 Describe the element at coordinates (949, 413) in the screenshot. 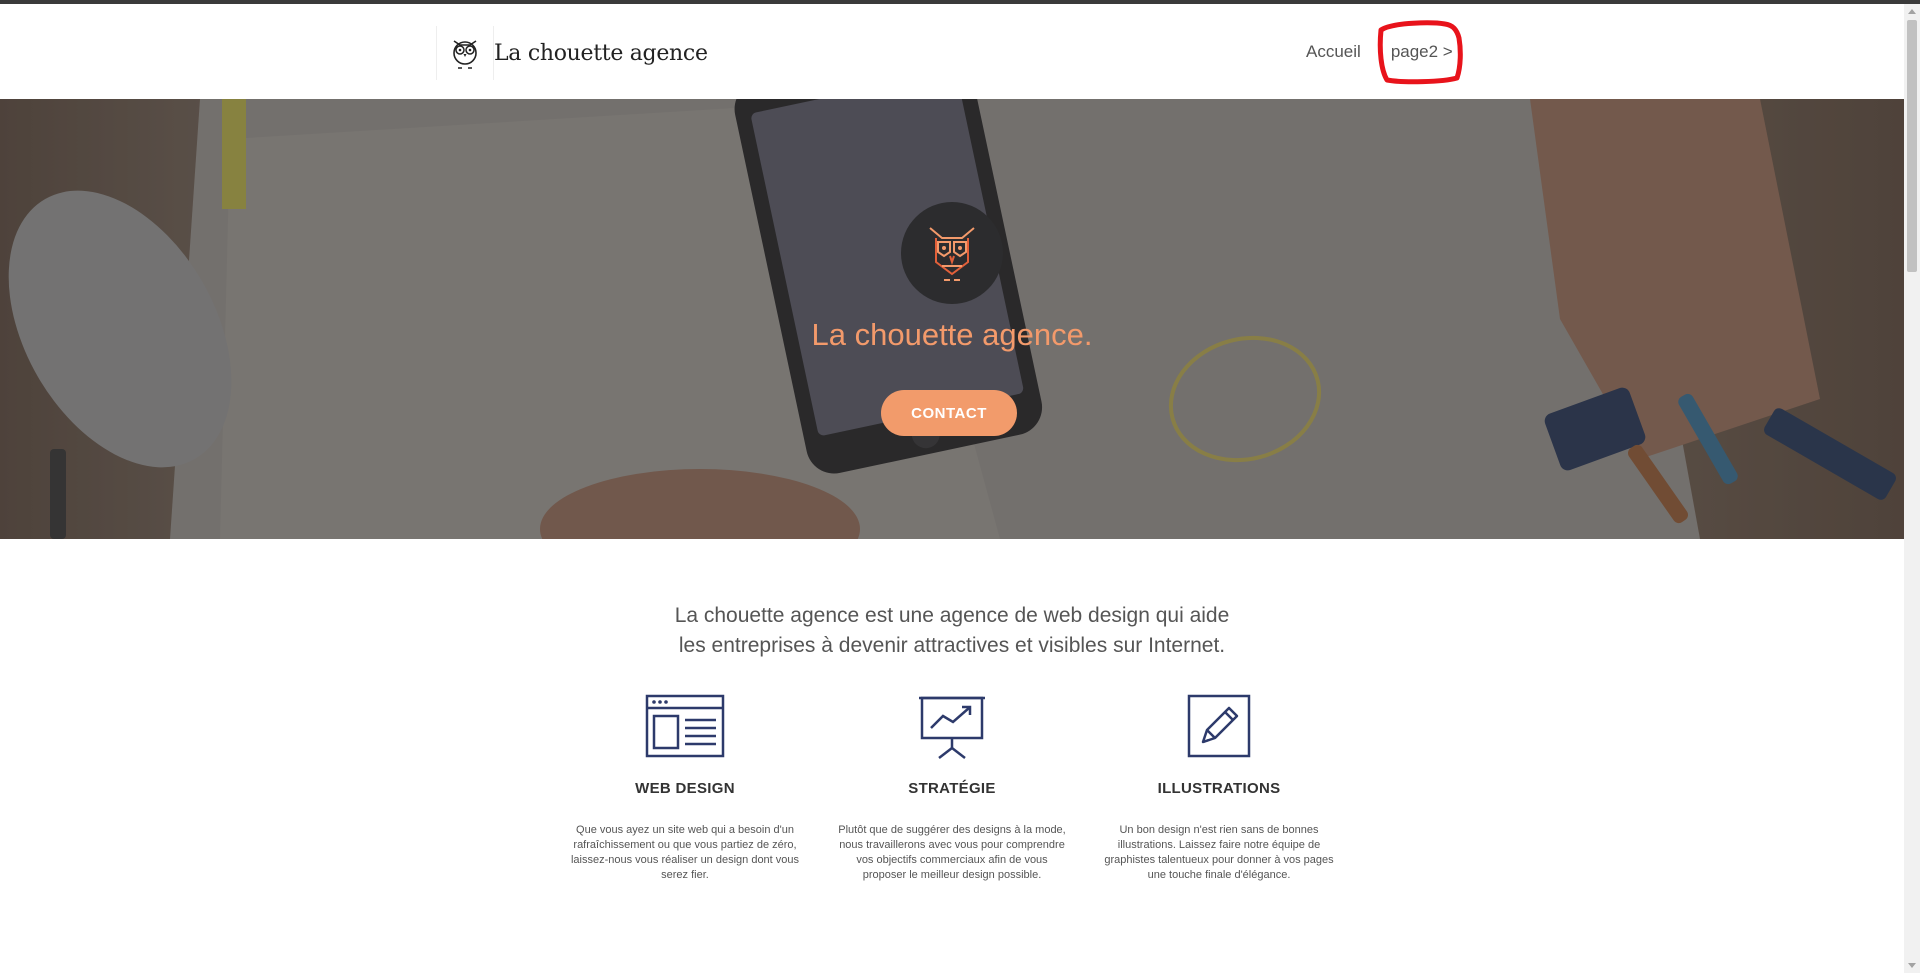

I see `contact-button: CONTACT` at that location.